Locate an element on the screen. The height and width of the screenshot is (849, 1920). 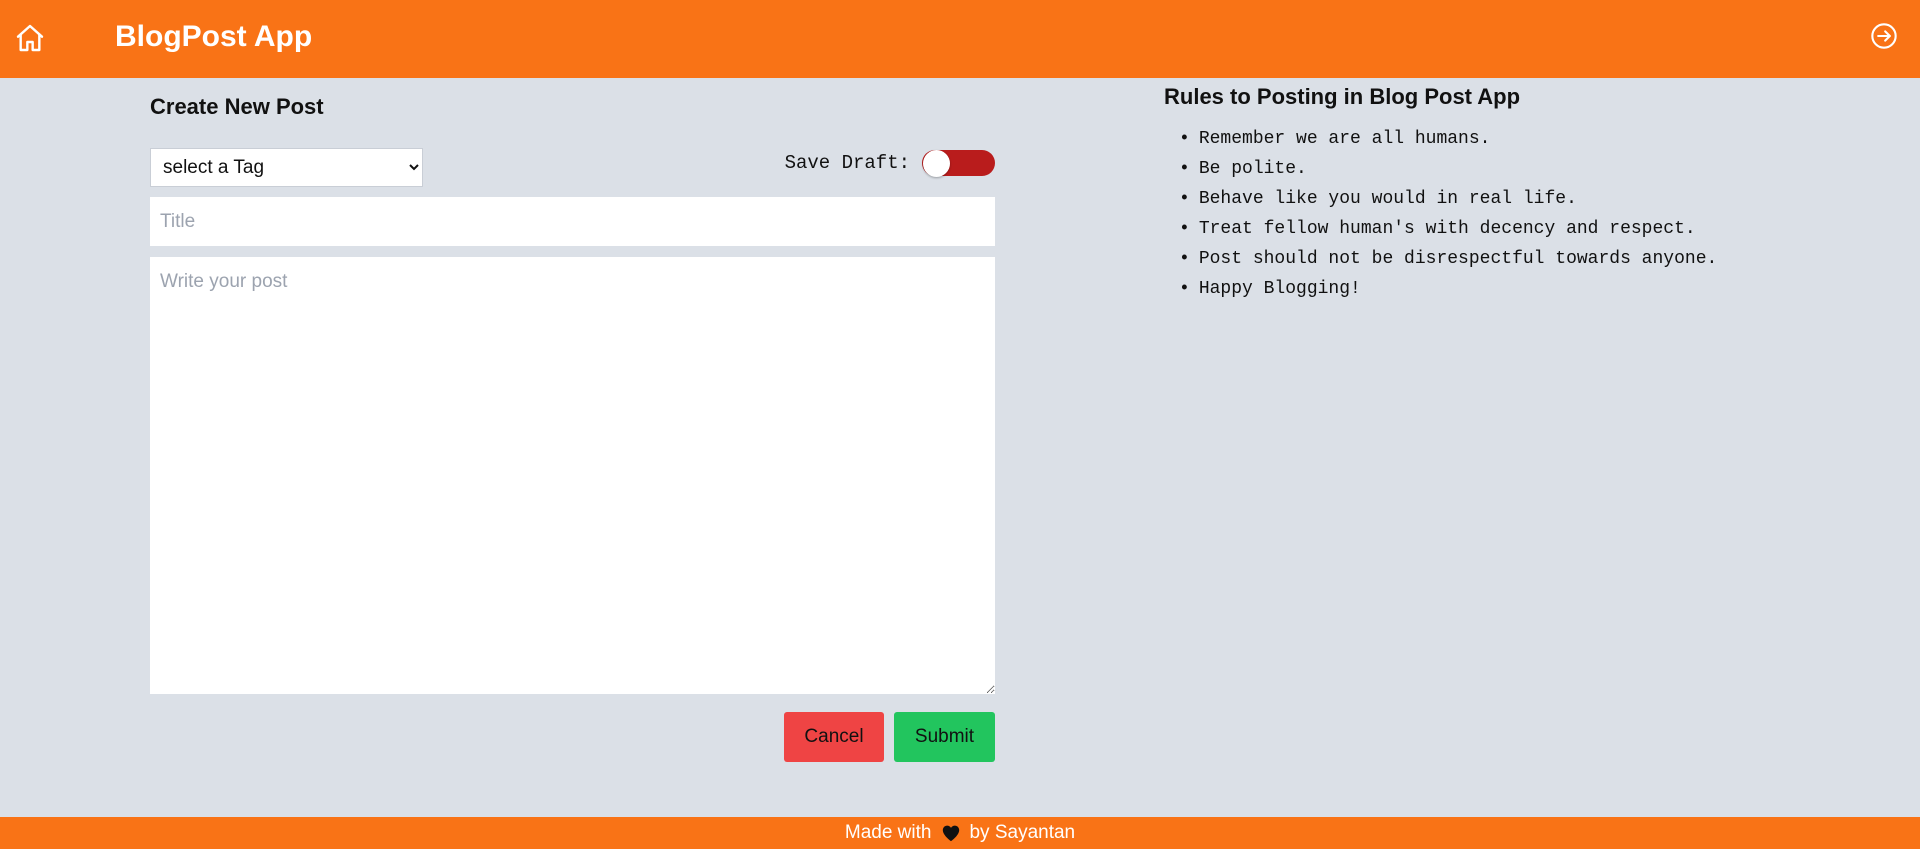
cancel-button: Cancel is located at coordinates (834, 737).